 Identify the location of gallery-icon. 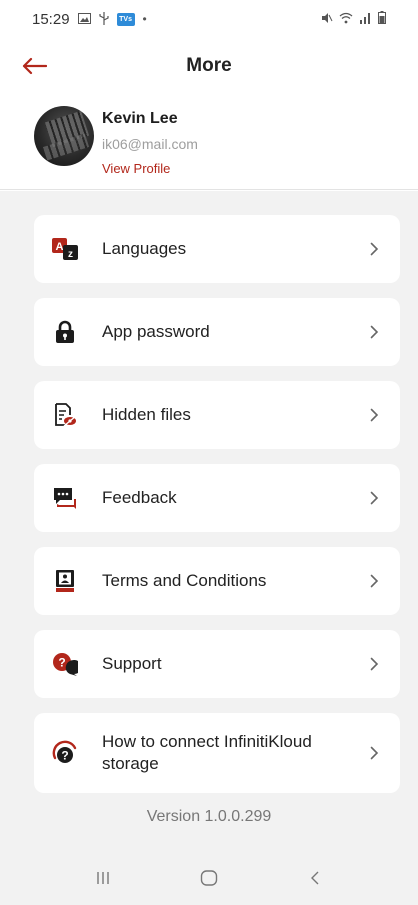
(84, 19).